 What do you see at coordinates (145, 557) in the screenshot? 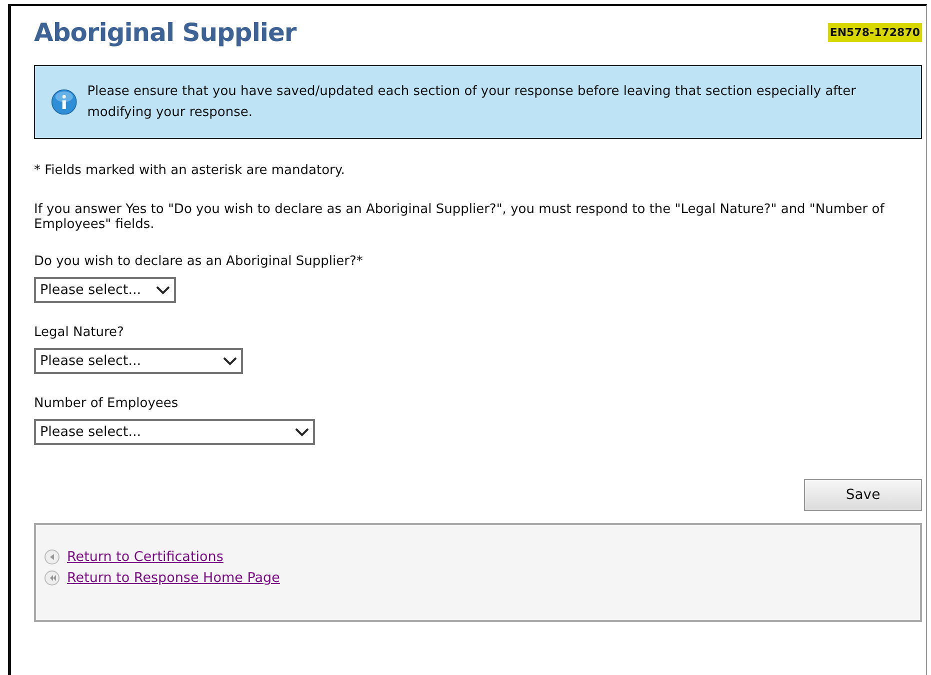
I see `return-link: Return to Certifications` at bounding box center [145, 557].